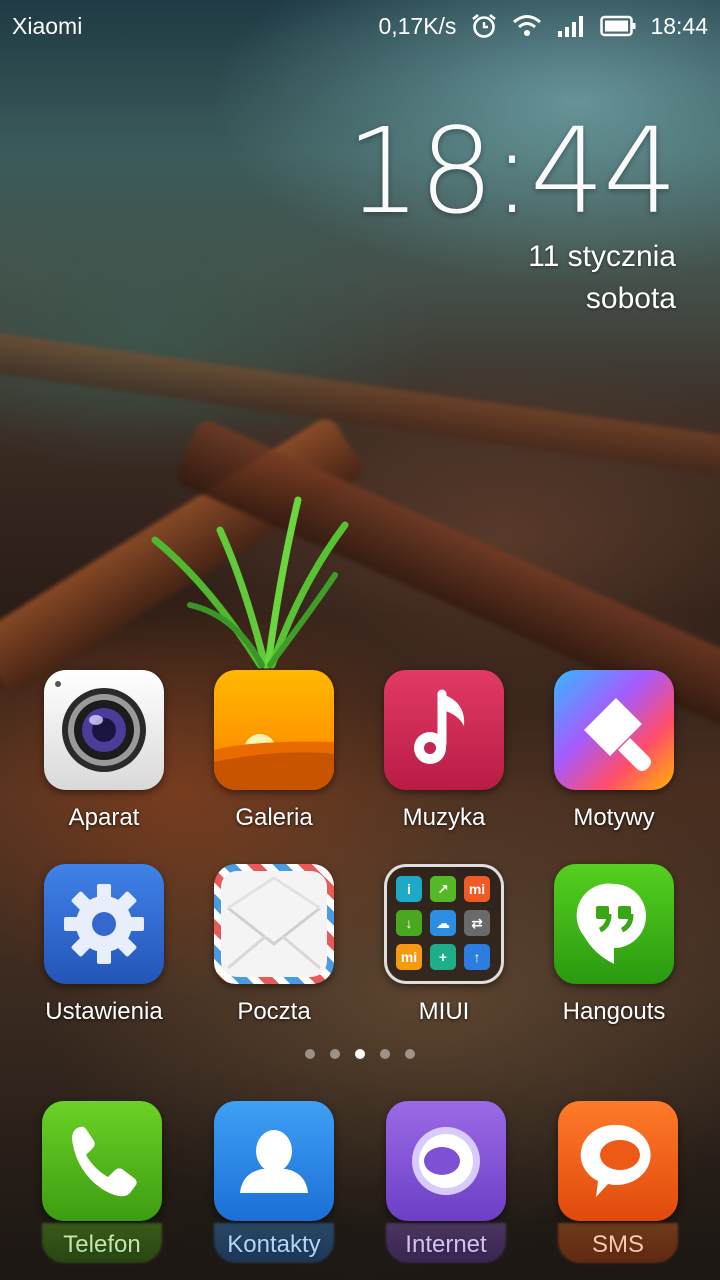  What do you see at coordinates (614, 1011) in the screenshot?
I see `app-label: Hangouts` at bounding box center [614, 1011].